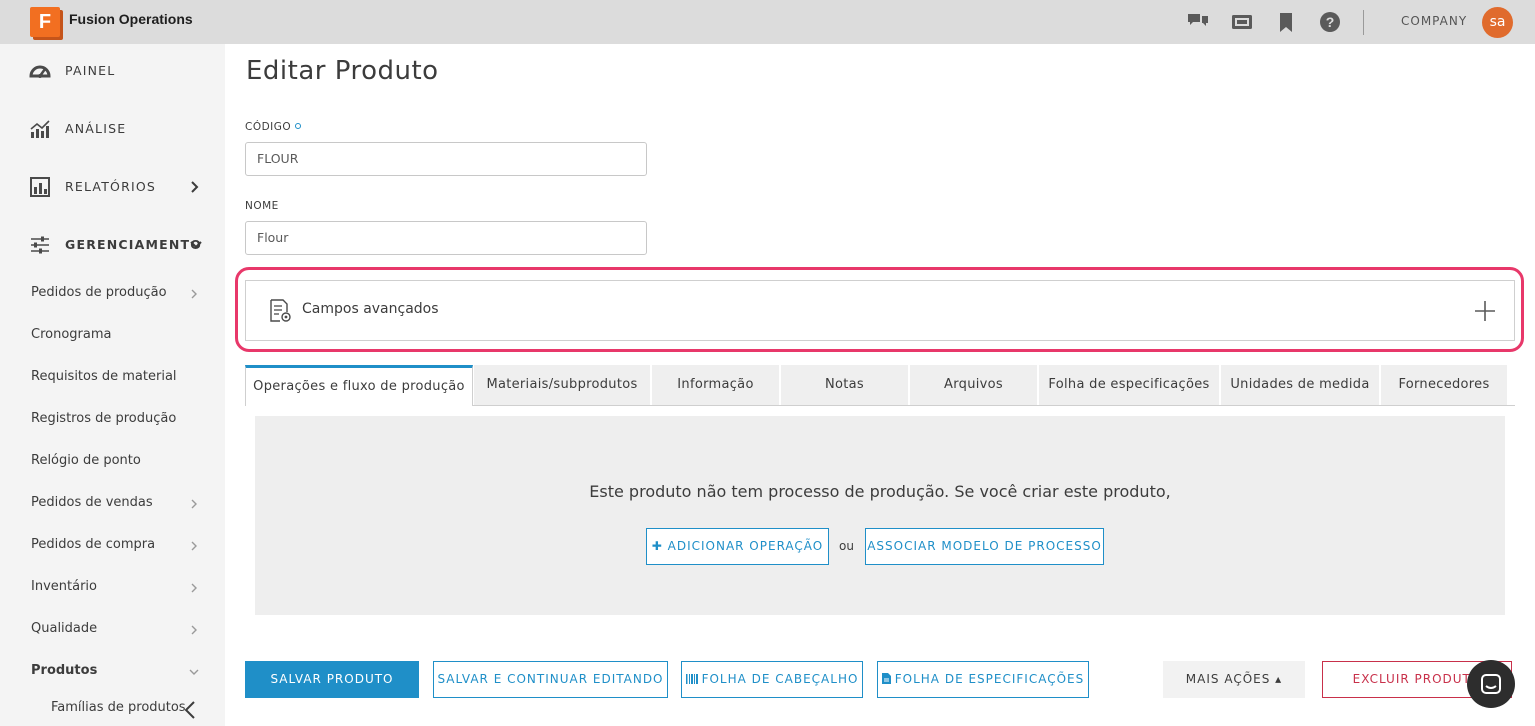 The image size is (1535, 726). I want to click on sidebar-item-label: Relógio de ponto, so click(86, 460).